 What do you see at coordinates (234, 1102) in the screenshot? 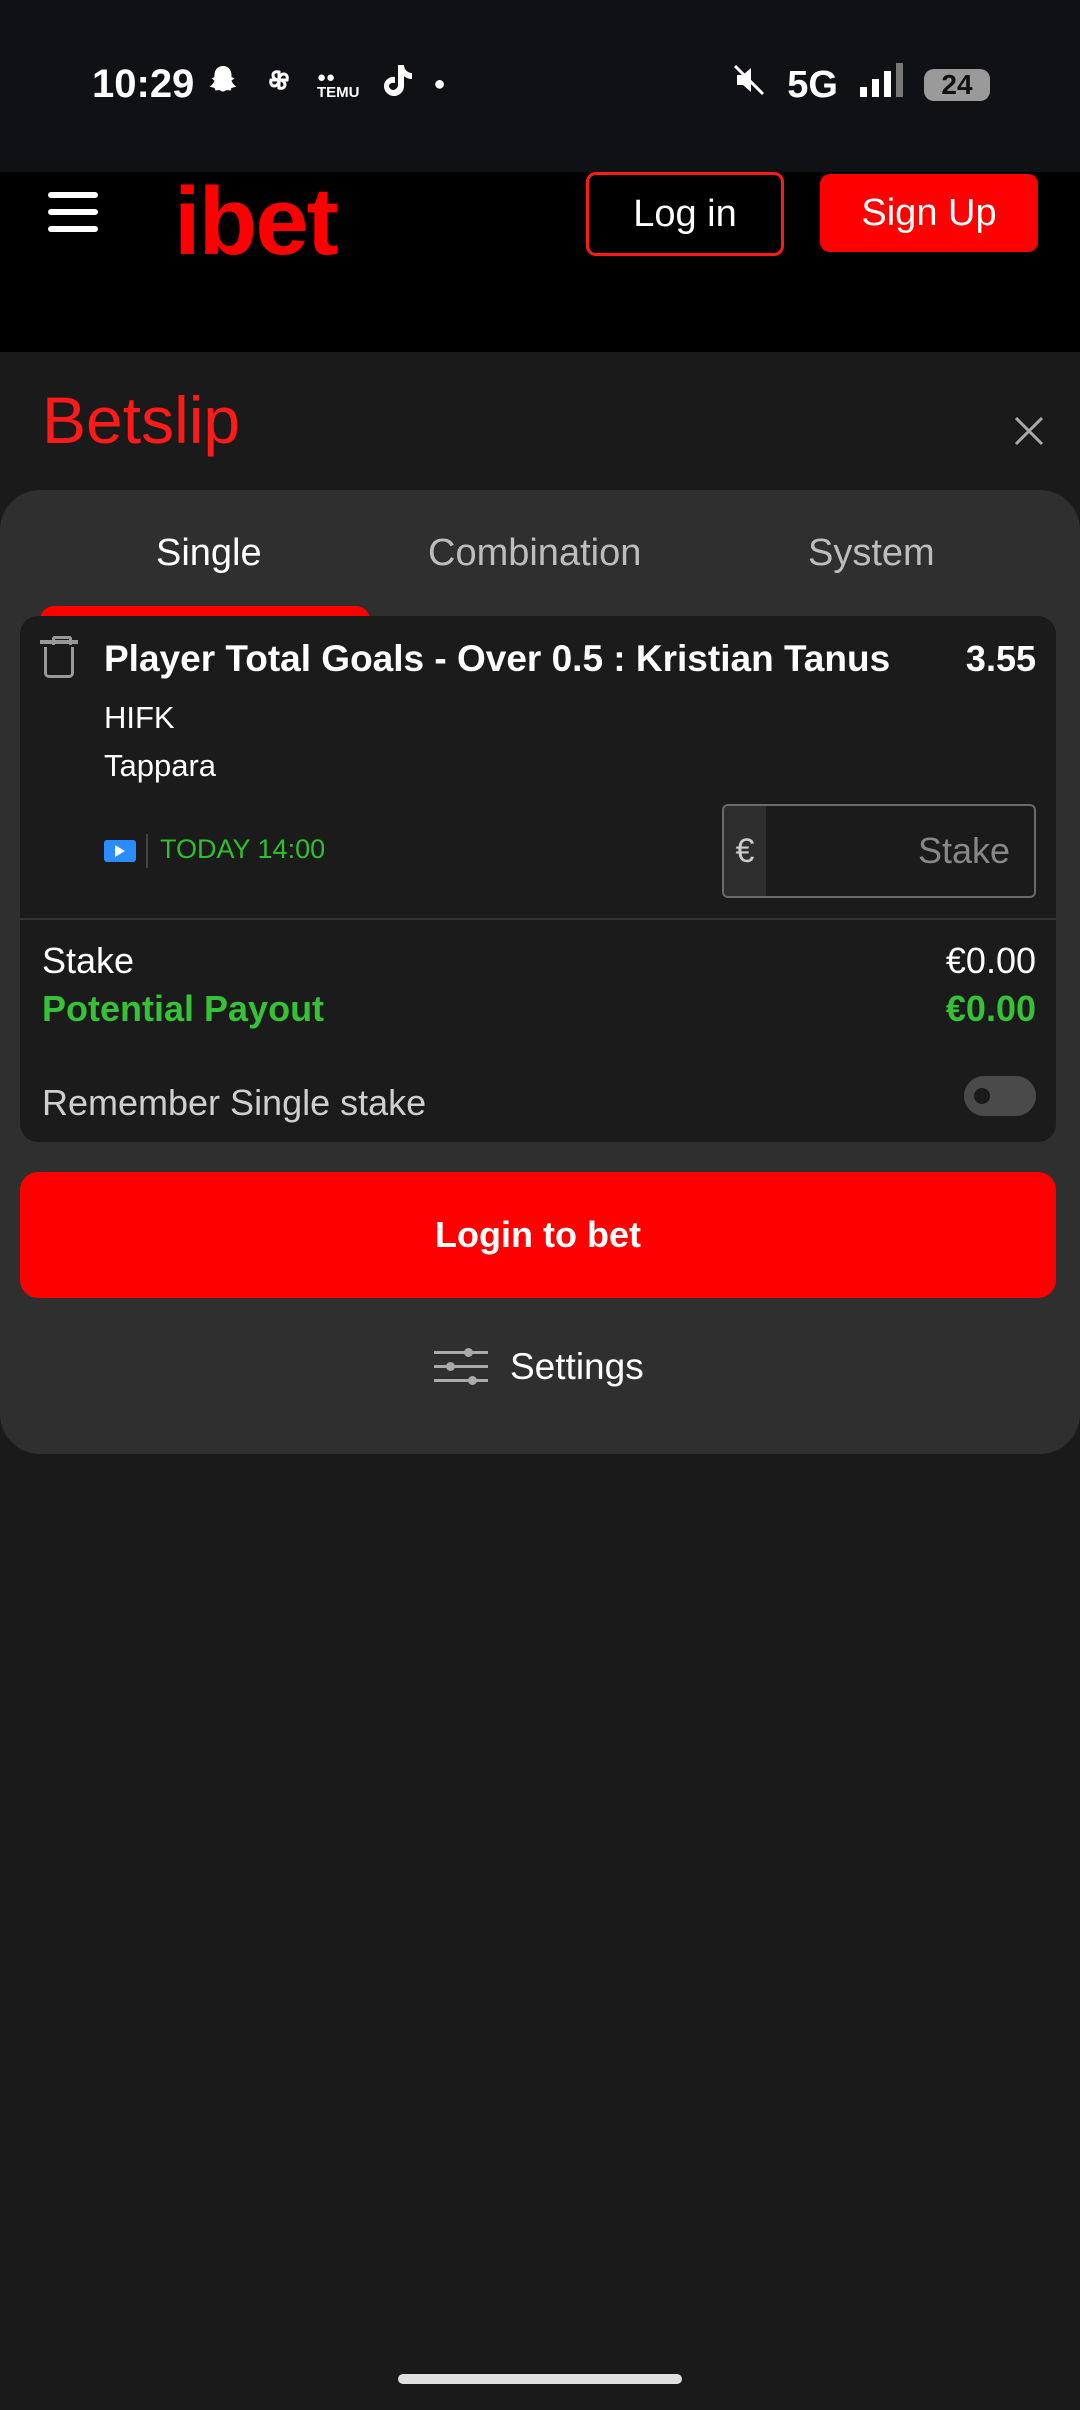
I see `remember-stake-label: Remember Single stake` at bounding box center [234, 1102].